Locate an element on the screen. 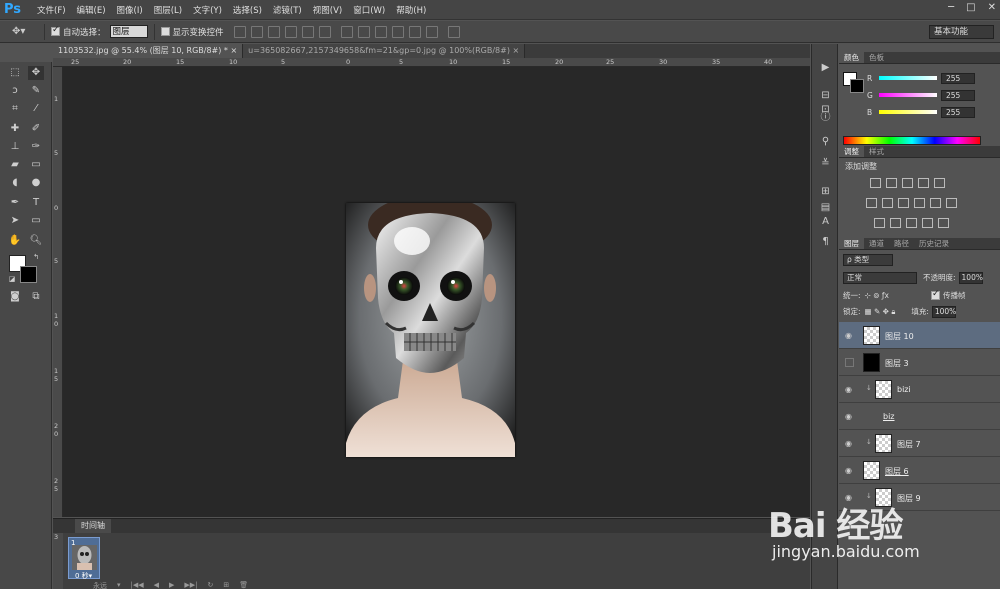 The height and width of the screenshot is (589, 1000). shape-tool-icon: ▭ is located at coordinates (36, 221).